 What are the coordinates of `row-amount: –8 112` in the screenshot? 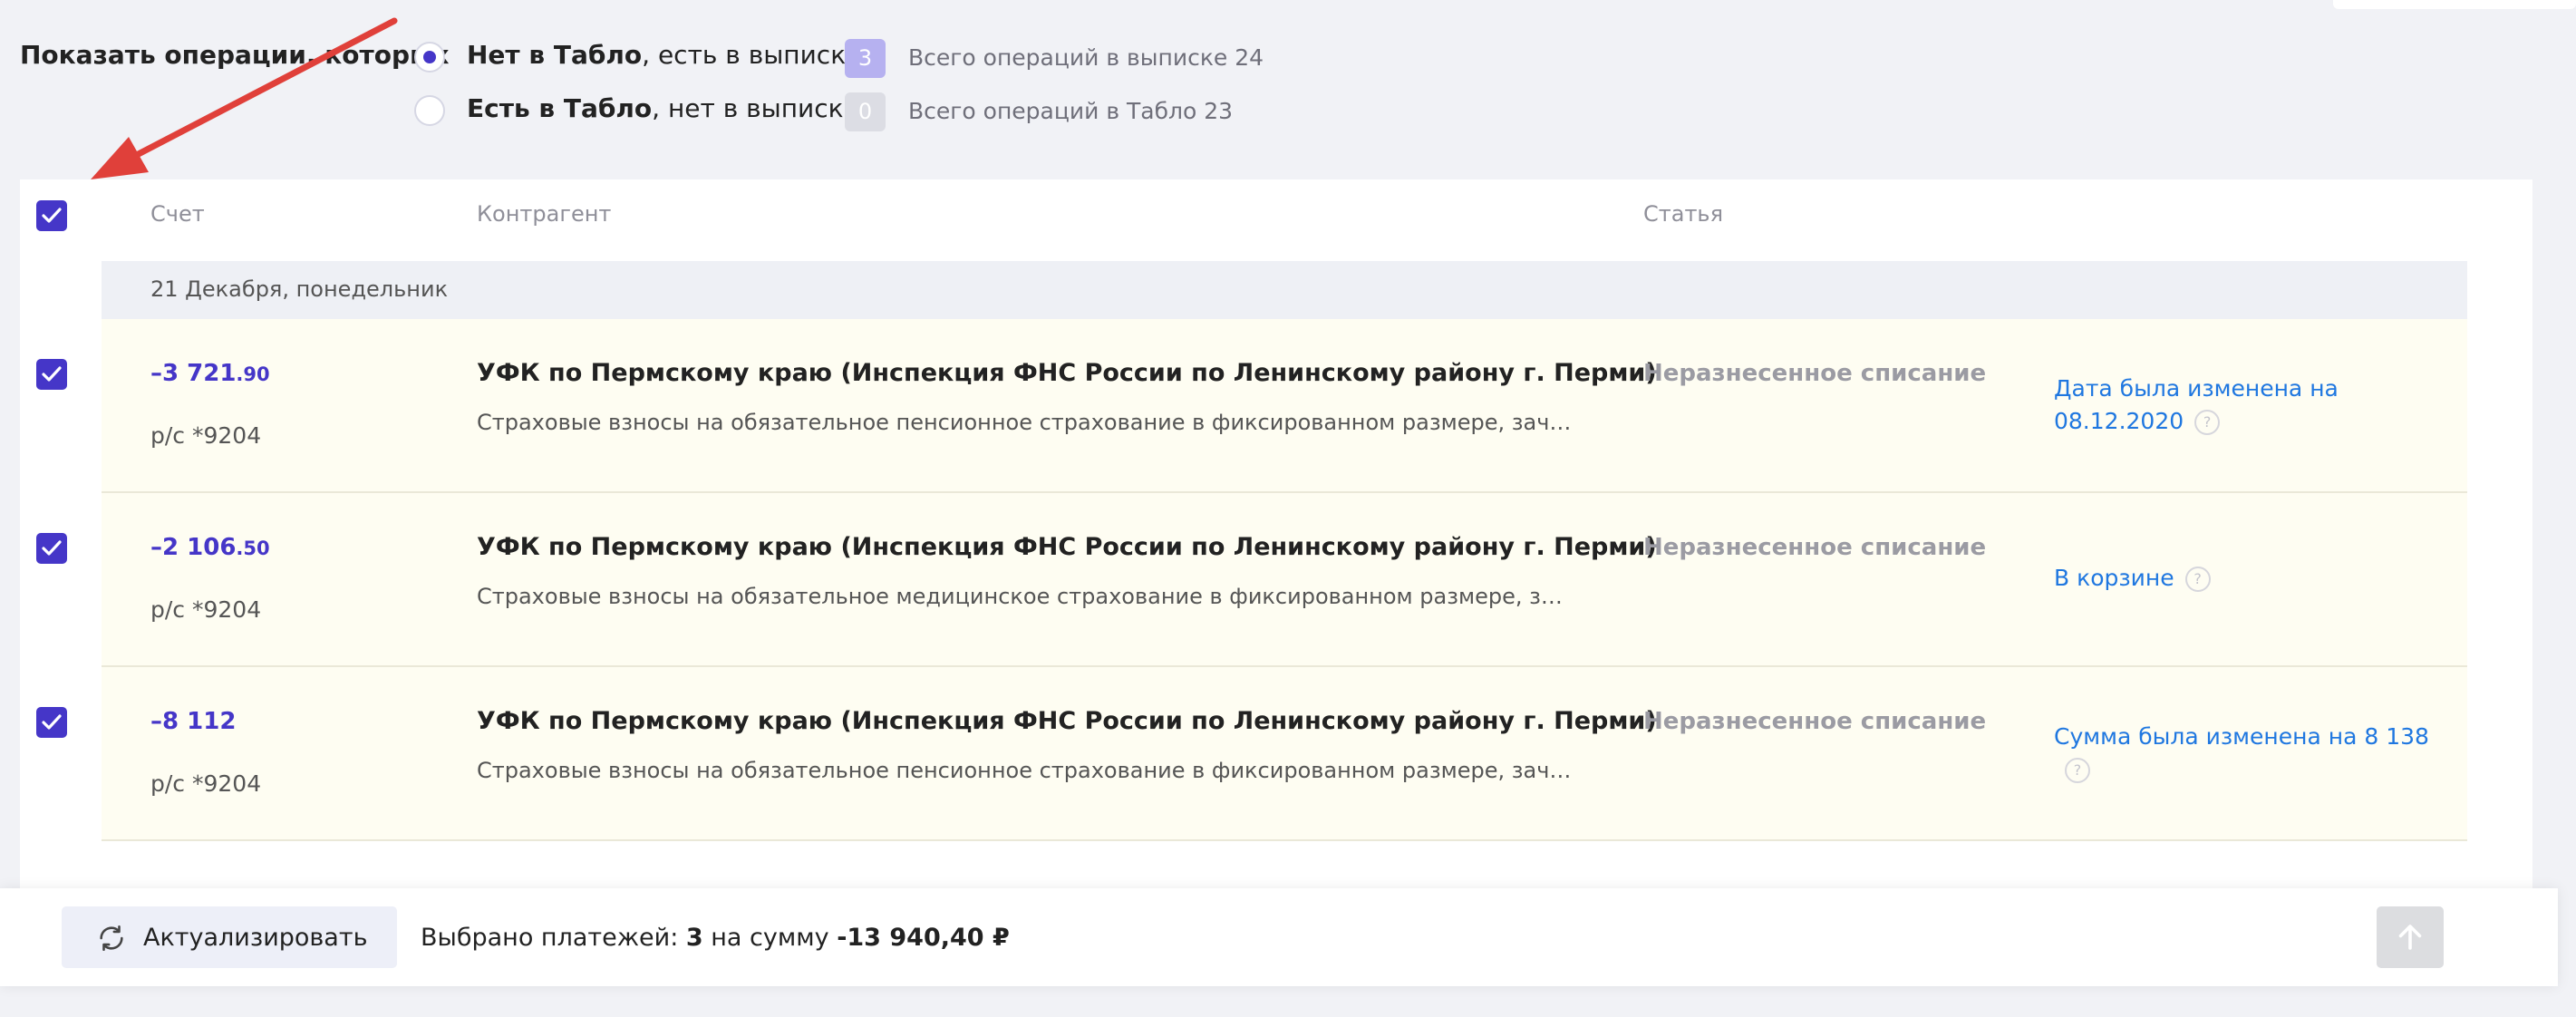 It's located at (193, 721).